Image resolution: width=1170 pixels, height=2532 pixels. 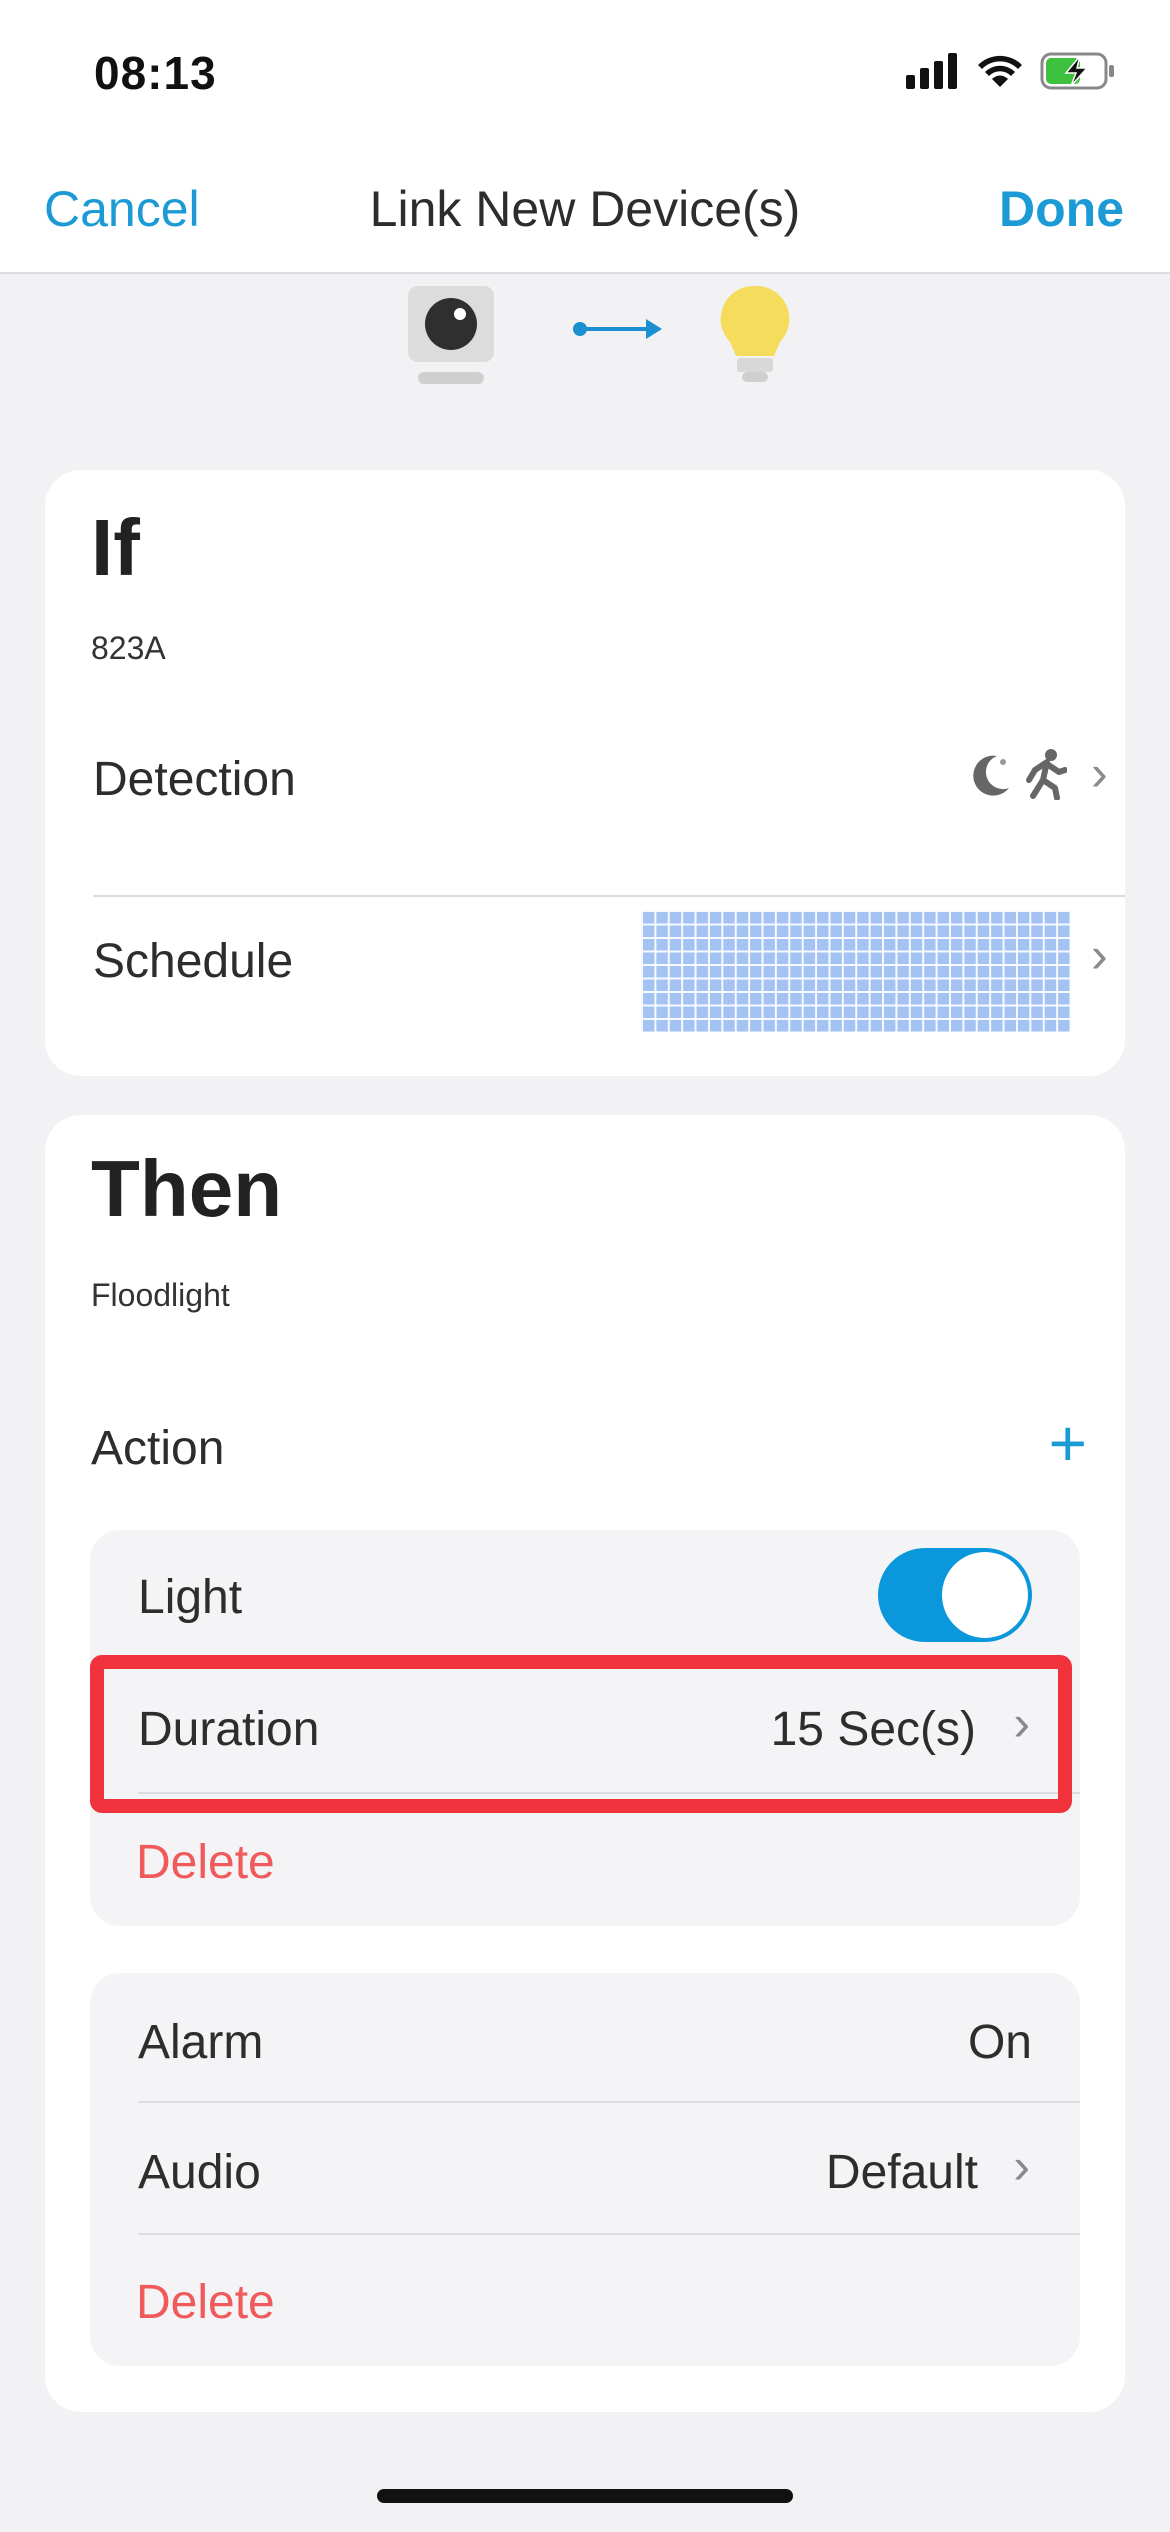 What do you see at coordinates (991, 775) in the screenshot?
I see `night-vision-icon` at bounding box center [991, 775].